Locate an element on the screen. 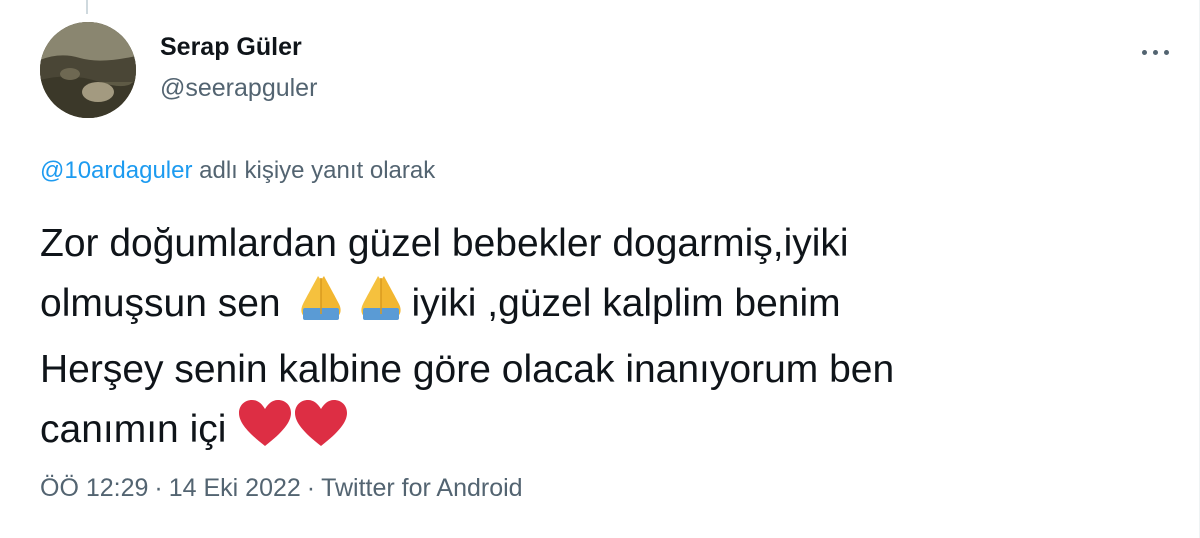 Image resolution: width=1200 pixels, height=538 pixels. tweet-source-link: Twitter for Android is located at coordinates (421, 488).